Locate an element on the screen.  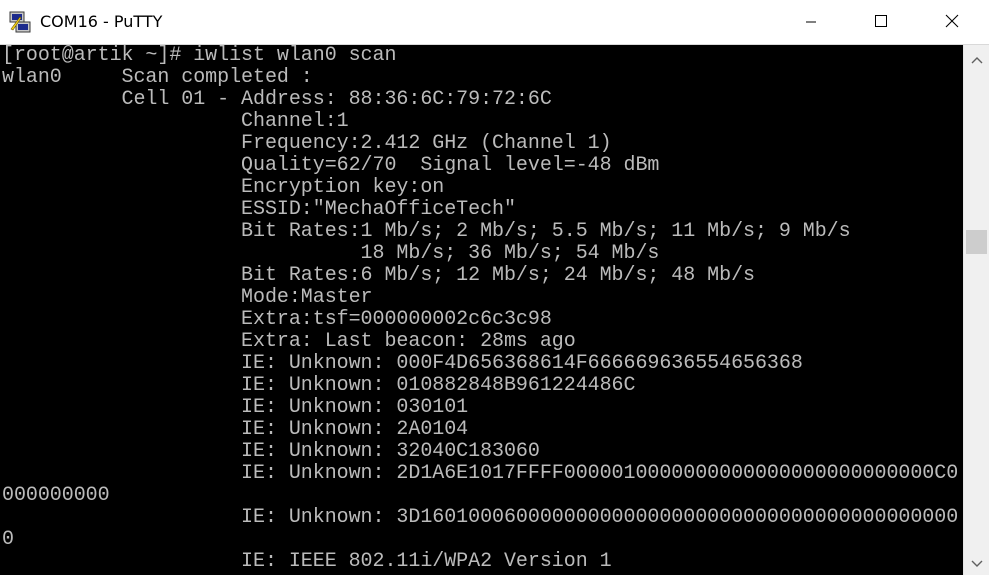
terminal-line: 000000000 is located at coordinates (56, 495).